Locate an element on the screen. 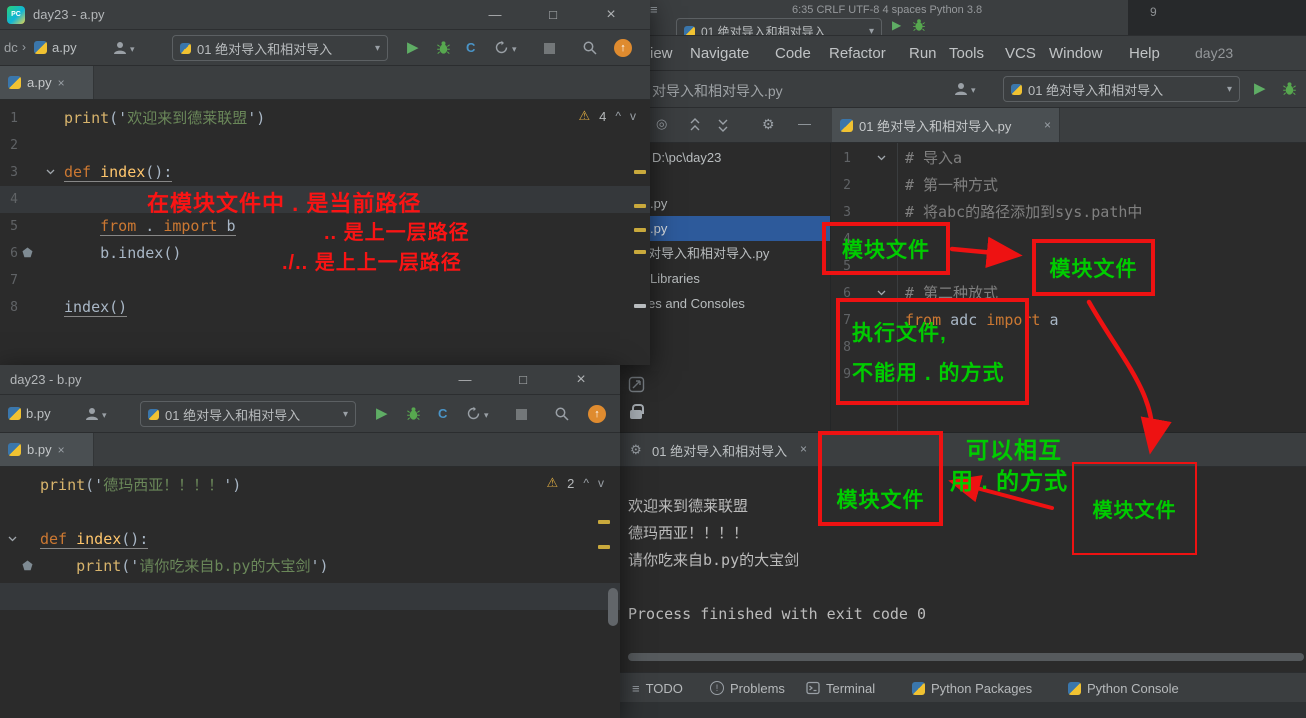 Image resolution: width=1306 pixels, height=718 pixels. menu-icon: ≡ is located at coordinates (654, 9).